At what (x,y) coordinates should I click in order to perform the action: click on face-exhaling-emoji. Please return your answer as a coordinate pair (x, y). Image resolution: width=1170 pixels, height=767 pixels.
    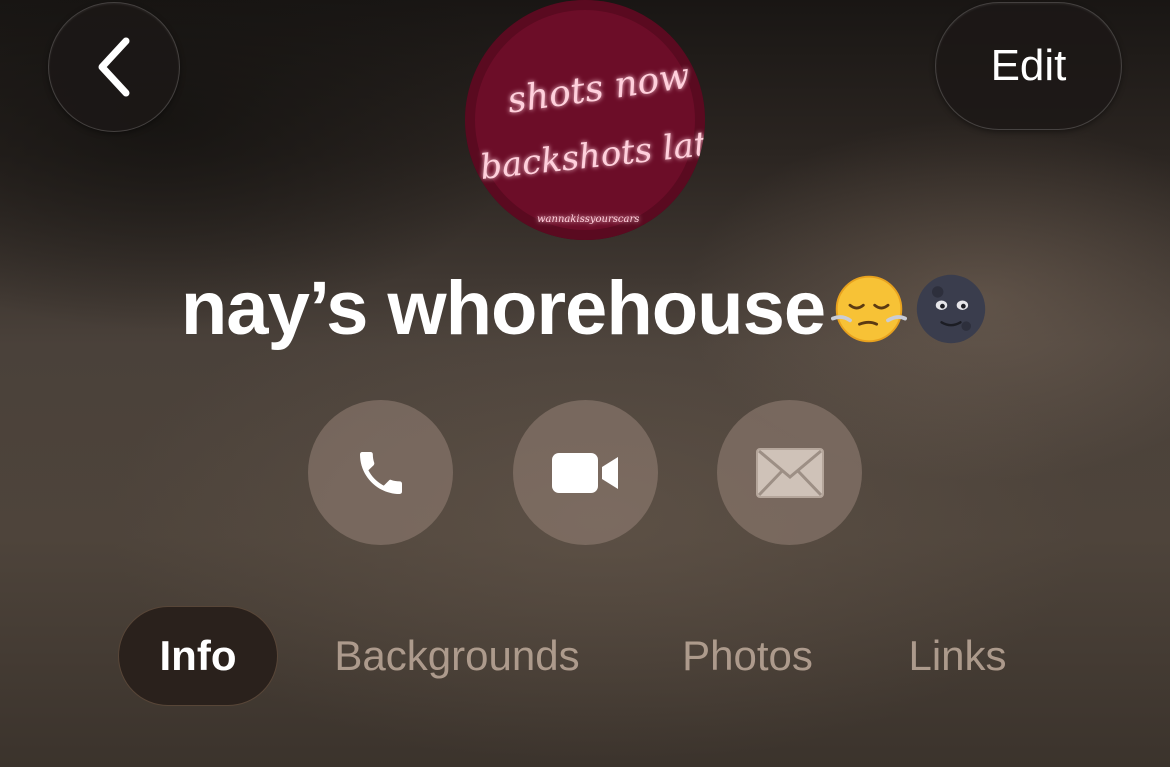
    Looking at the image, I should click on (869, 308).